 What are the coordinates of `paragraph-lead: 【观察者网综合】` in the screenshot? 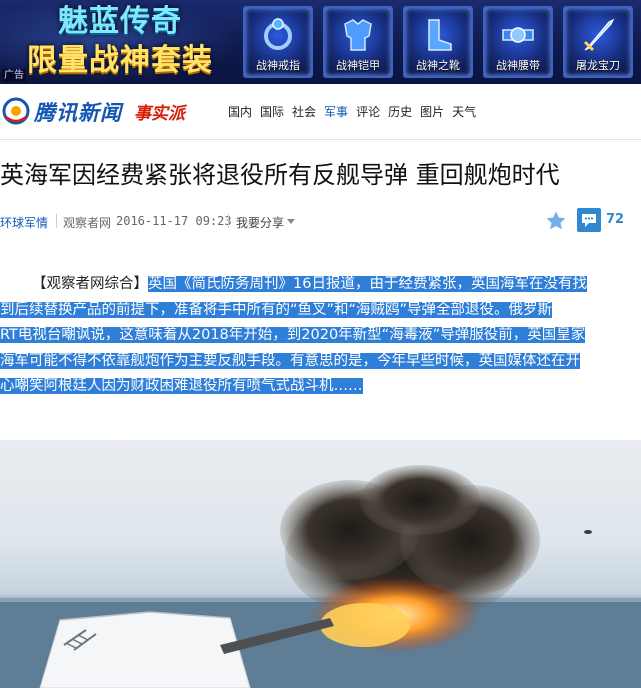 It's located at (90, 284).